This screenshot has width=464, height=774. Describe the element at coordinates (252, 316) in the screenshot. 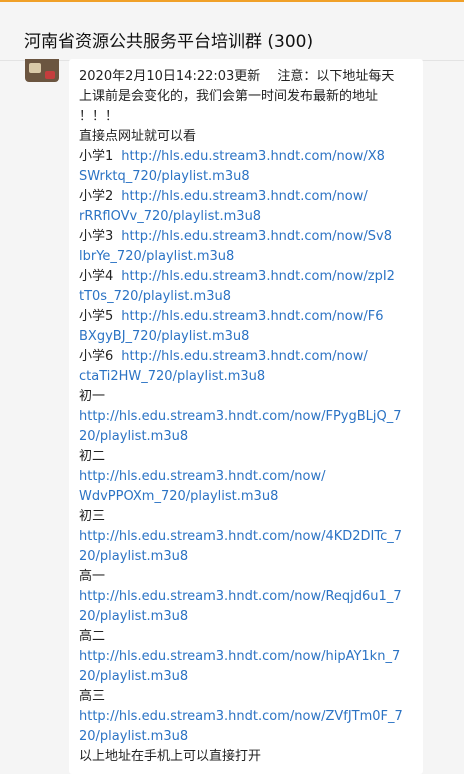

I see `stream-link: http://hls.edu.stream3.hndt.com/now/F6` at that location.